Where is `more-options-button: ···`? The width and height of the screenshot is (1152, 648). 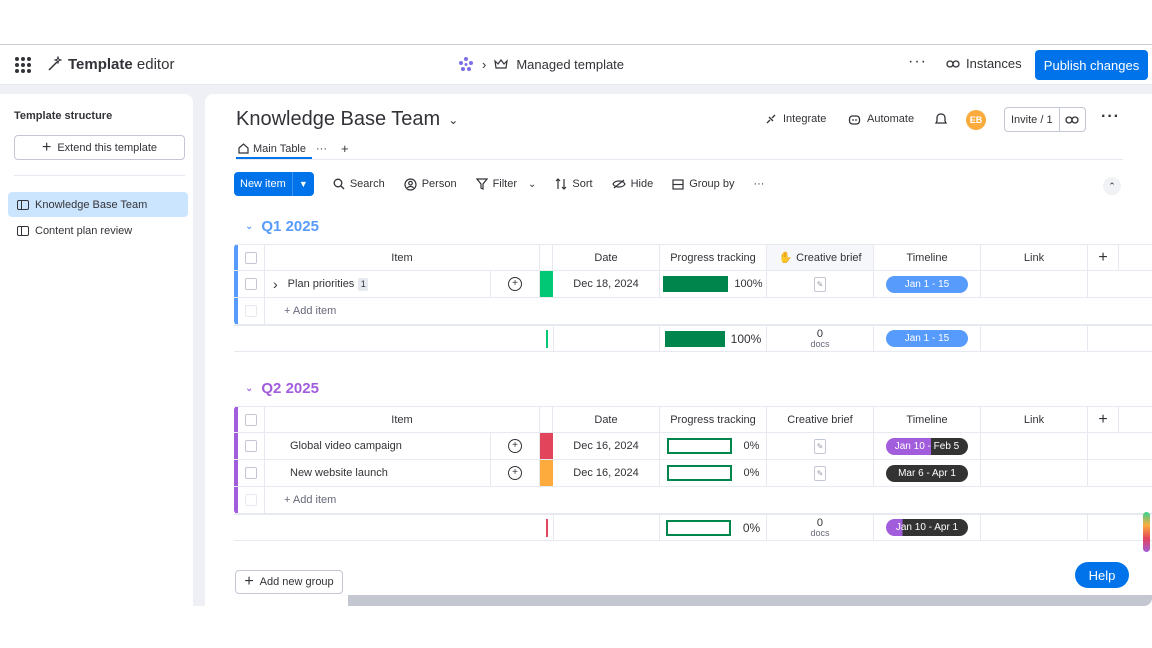 more-options-button: ··· is located at coordinates (917, 62).